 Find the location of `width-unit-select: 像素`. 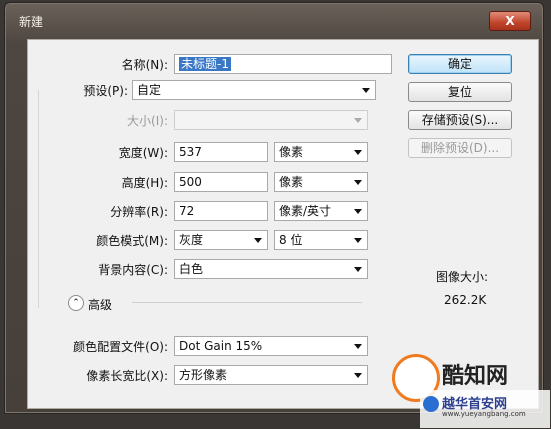

width-unit-select: 像素 is located at coordinates (321, 152).